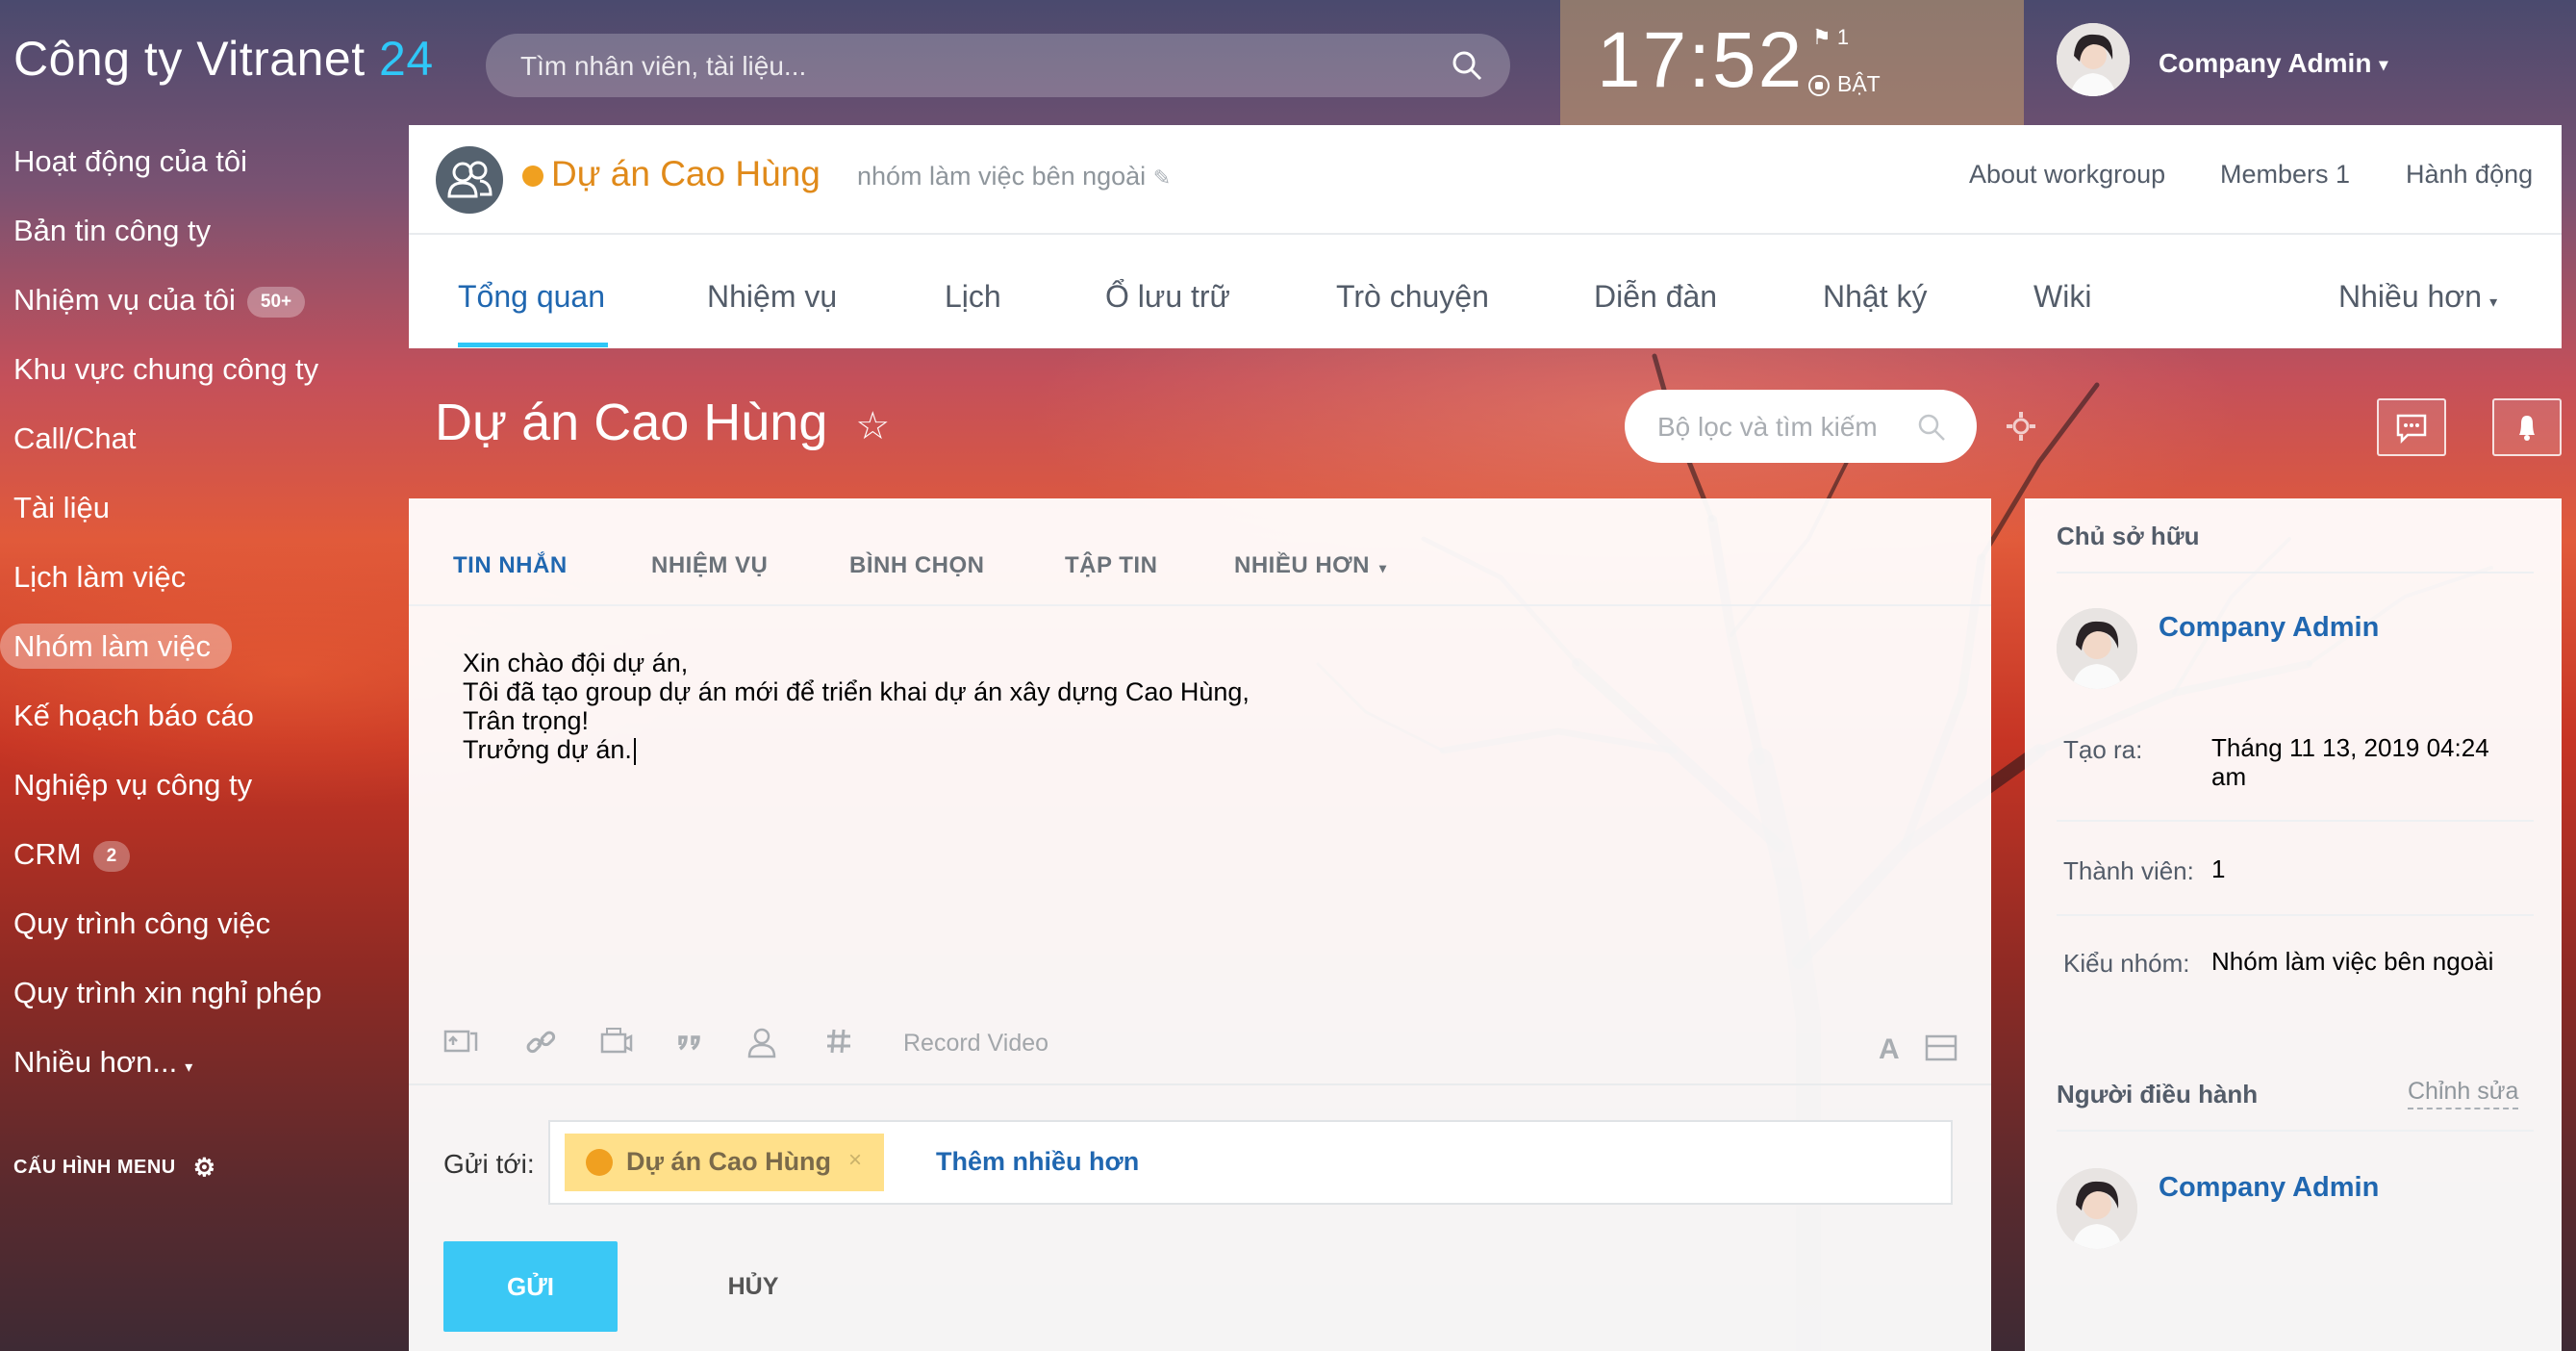 The image size is (2576, 1351). I want to click on sidebar-item-call-chat: Call/Chat, so click(202, 444).